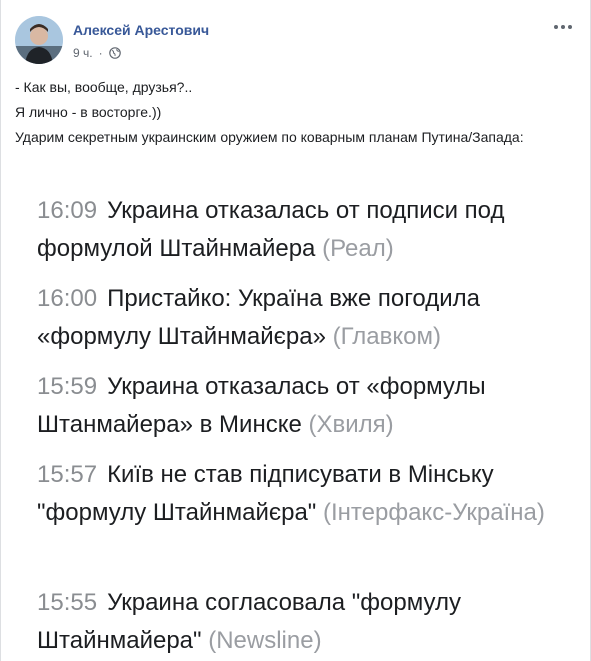  Describe the element at coordinates (88, 112) in the screenshot. I see `post-line-2: Я лично - в восторге.))` at that location.